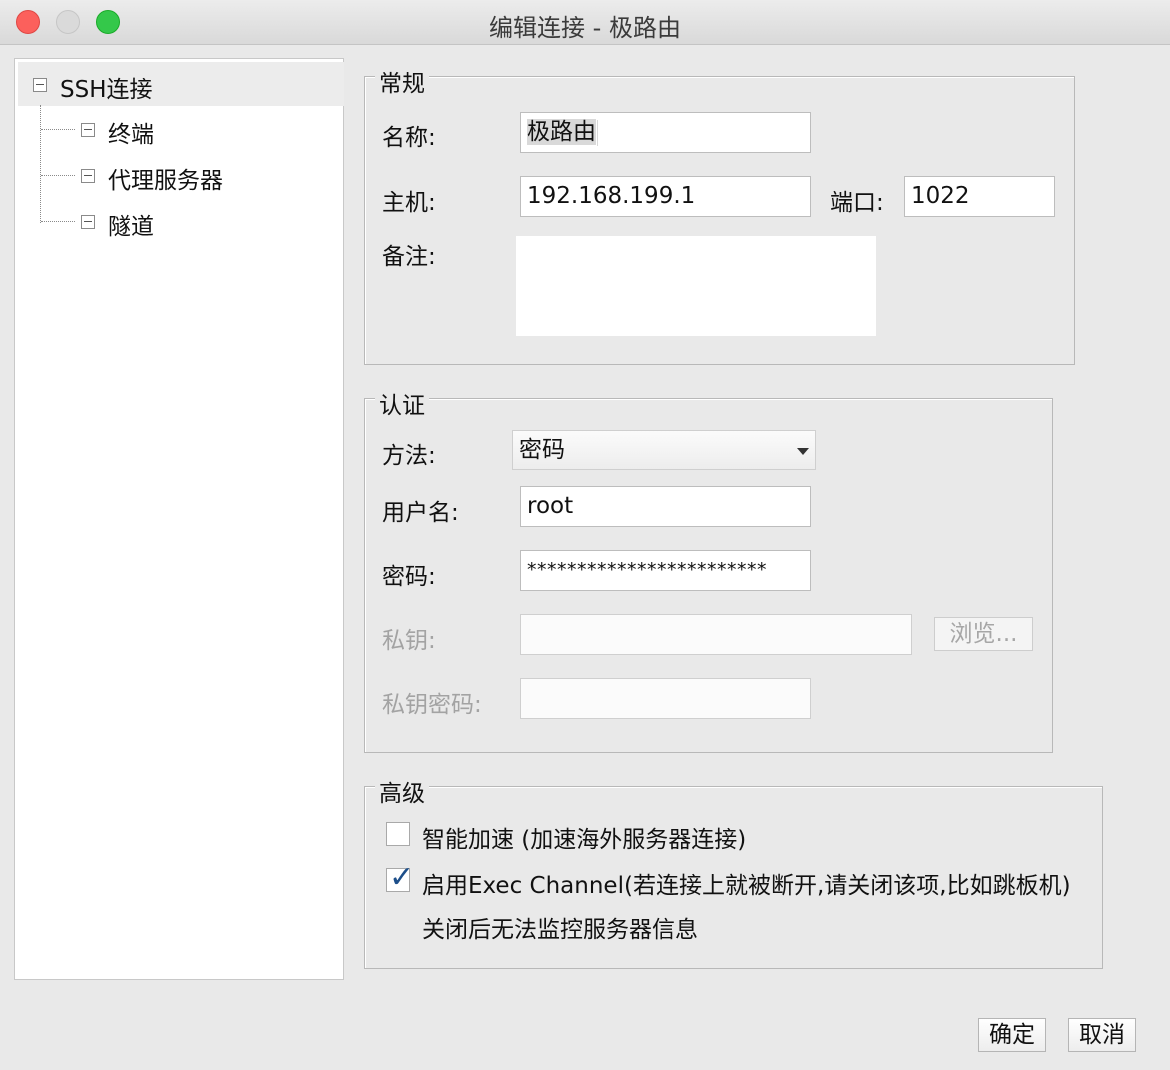  I want to click on tree-item-proxy: 代理服务器, so click(179, 175).